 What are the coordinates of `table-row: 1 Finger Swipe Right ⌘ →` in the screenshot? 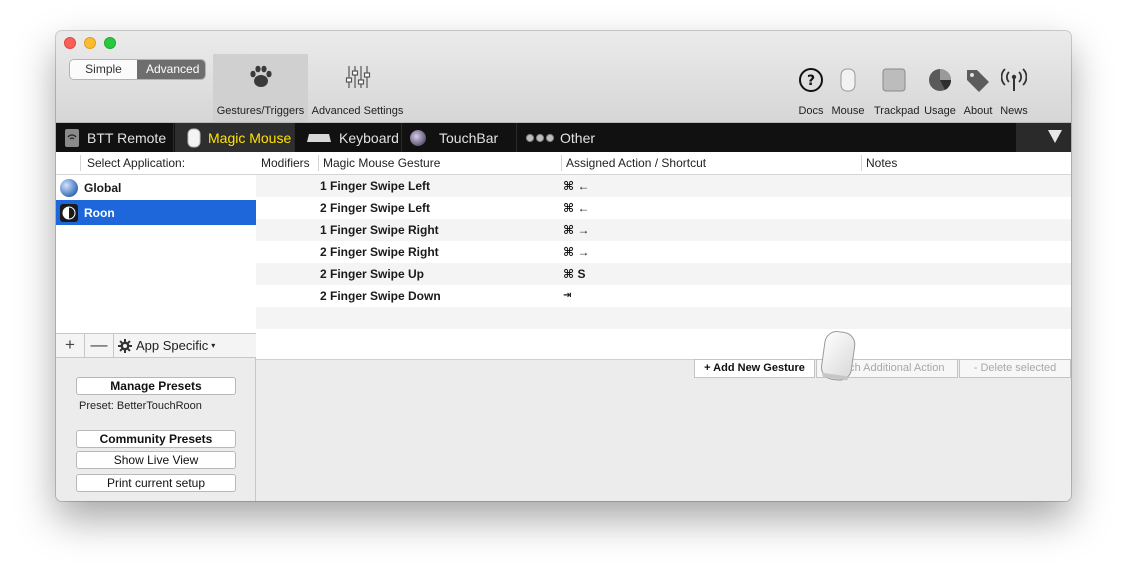 It's located at (663, 230).